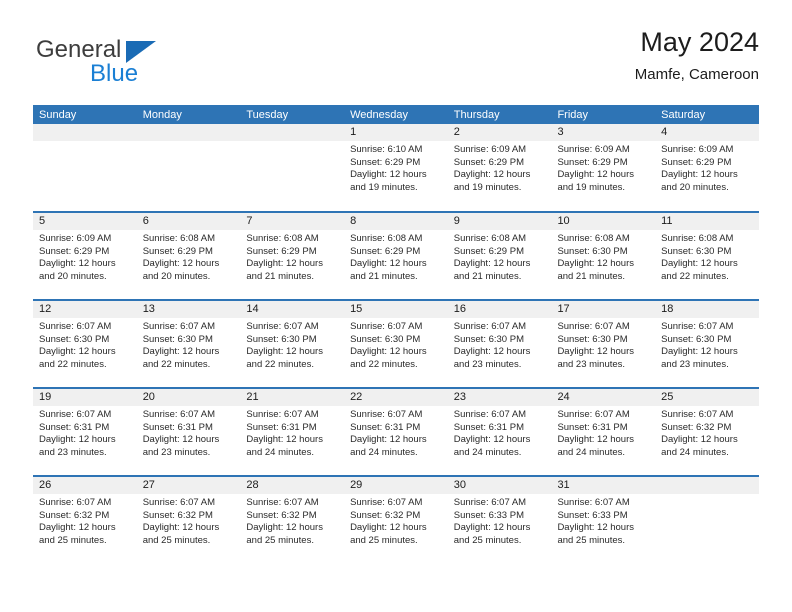  What do you see at coordinates (292, 485) in the screenshot?
I see `day-number: 28` at bounding box center [292, 485].